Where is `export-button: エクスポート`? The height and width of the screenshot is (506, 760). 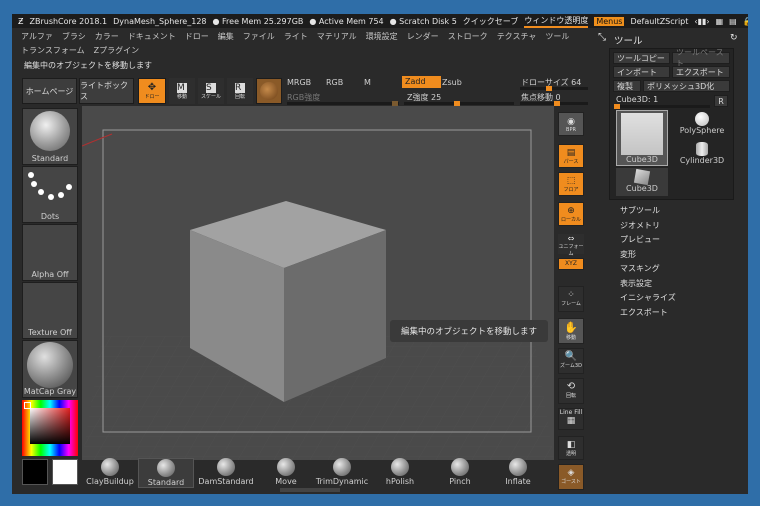 export-button: エクスポート is located at coordinates (701, 72).